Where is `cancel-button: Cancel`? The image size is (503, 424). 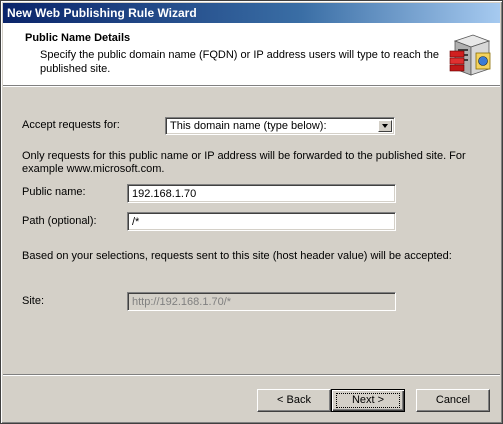
cancel-button: Cancel is located at coordinates (453, 400).